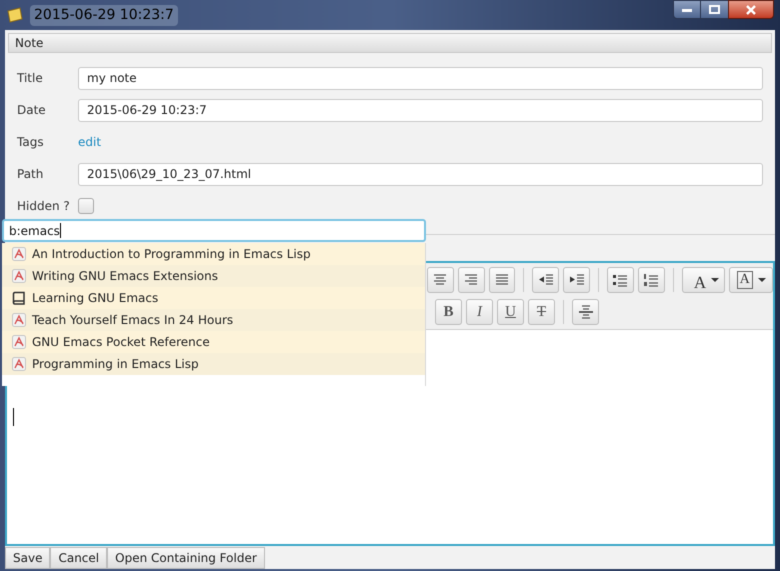  Describe the element at coordinates (13, 417) in the screenshot. I see `text-cursor` at that location.